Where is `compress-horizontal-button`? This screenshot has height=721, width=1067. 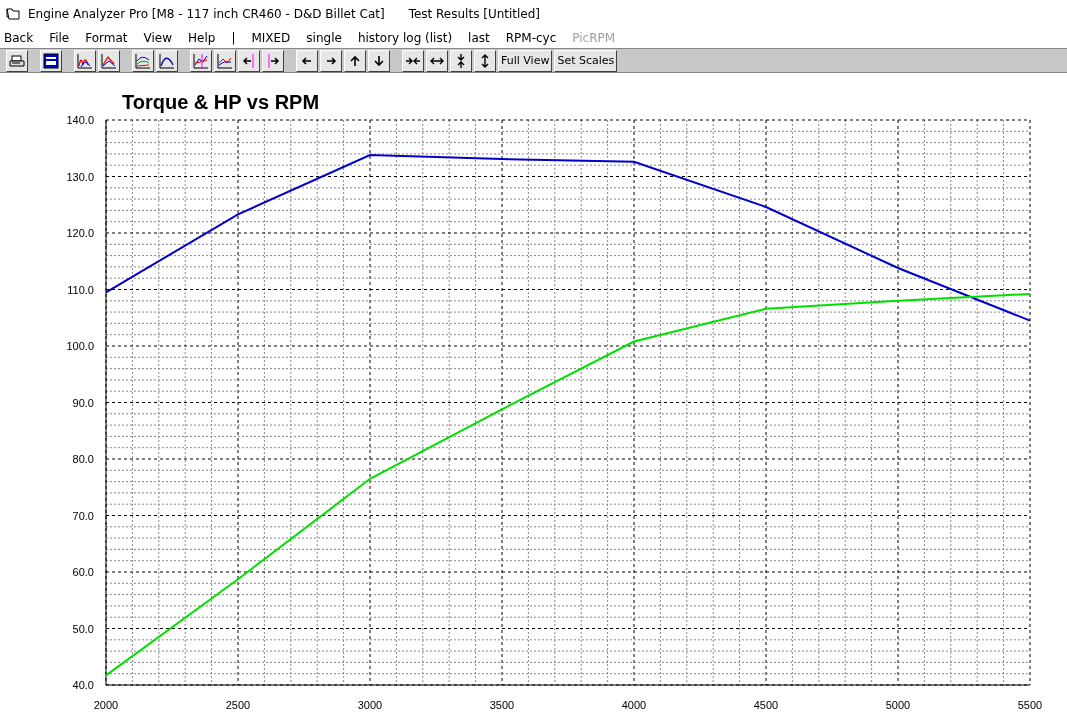 compress-horizontal-button is located at coordinates (413, 60).